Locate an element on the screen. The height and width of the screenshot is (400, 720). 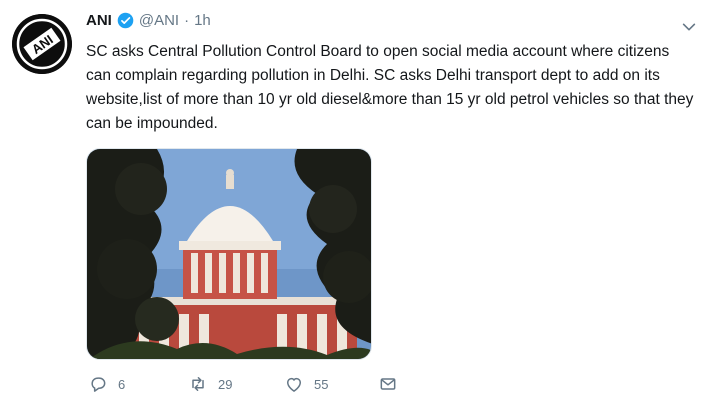
ani-logo-icon: ANI is located at coordinates (42, 44).